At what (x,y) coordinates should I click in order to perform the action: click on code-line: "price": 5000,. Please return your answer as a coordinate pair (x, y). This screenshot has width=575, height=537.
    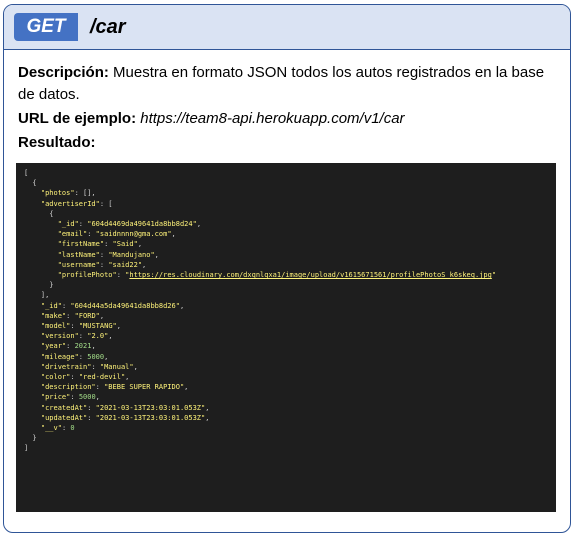
    Looking at the image, I should click on (70, 397).